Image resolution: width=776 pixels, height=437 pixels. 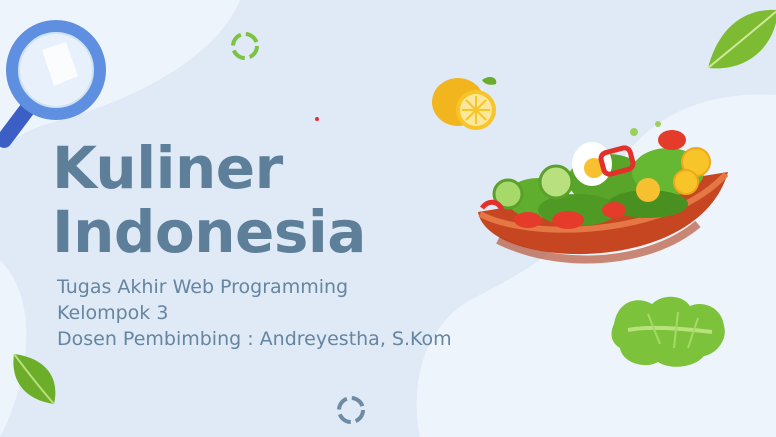 I want to click on subtitle-group: Kelompok 3, so click(x=113, y=313).